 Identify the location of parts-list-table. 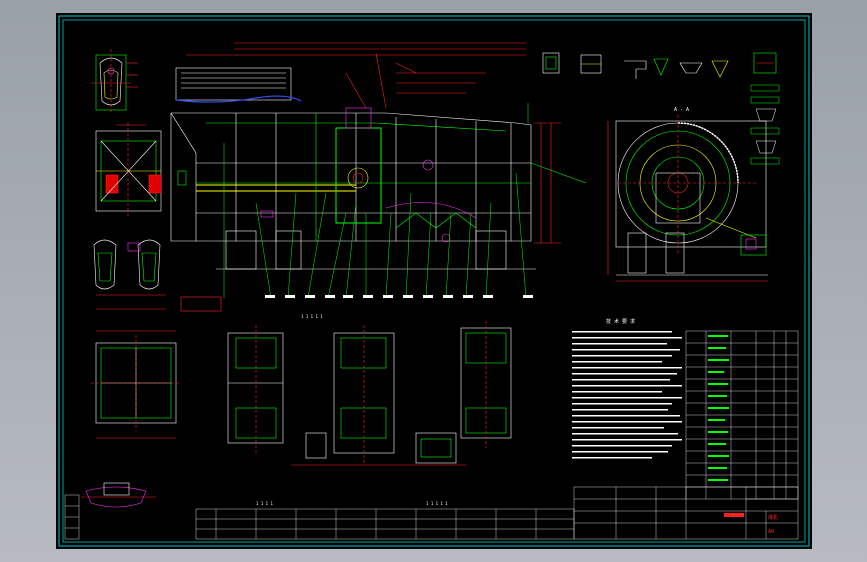
(742, 415).